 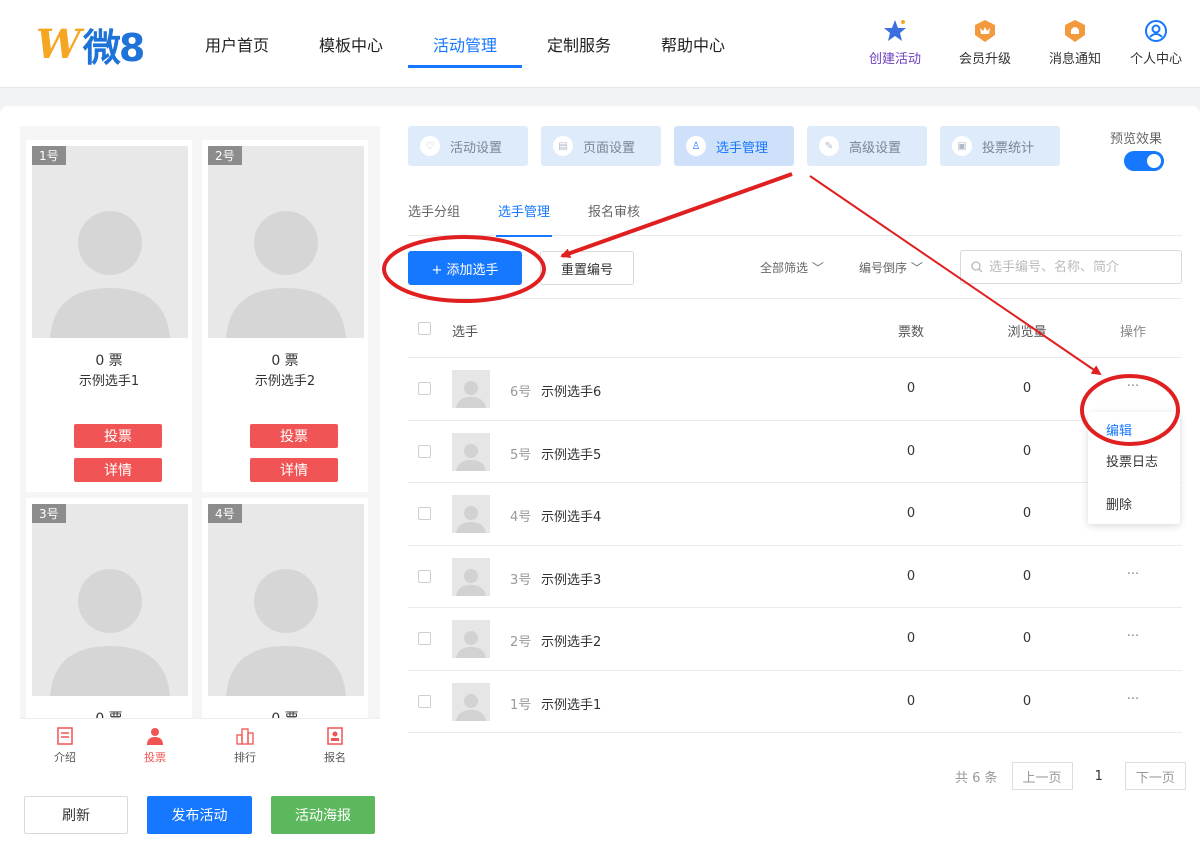 I want to click on search-input, so click(x=1079, y=267).